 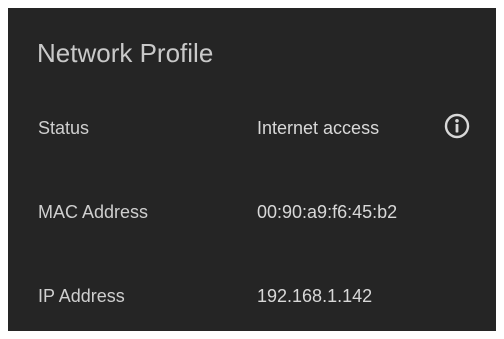 I want to click on info-icon, so click(x=457, y=126).